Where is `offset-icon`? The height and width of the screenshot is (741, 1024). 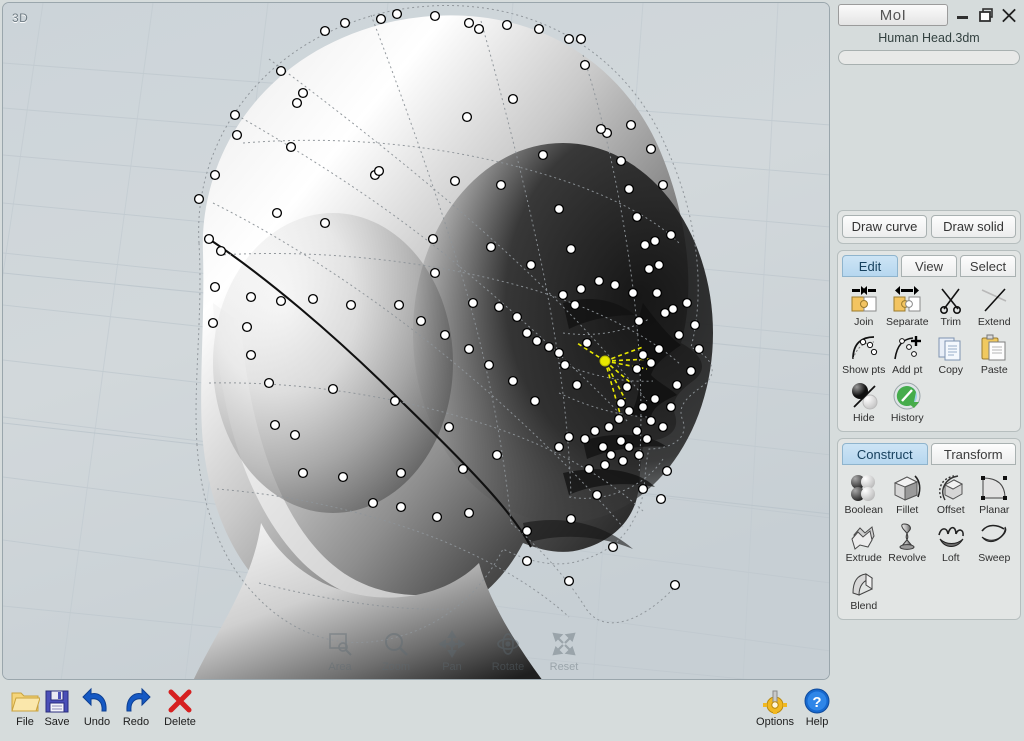
offset-icon is located at coordinates (951, 488).